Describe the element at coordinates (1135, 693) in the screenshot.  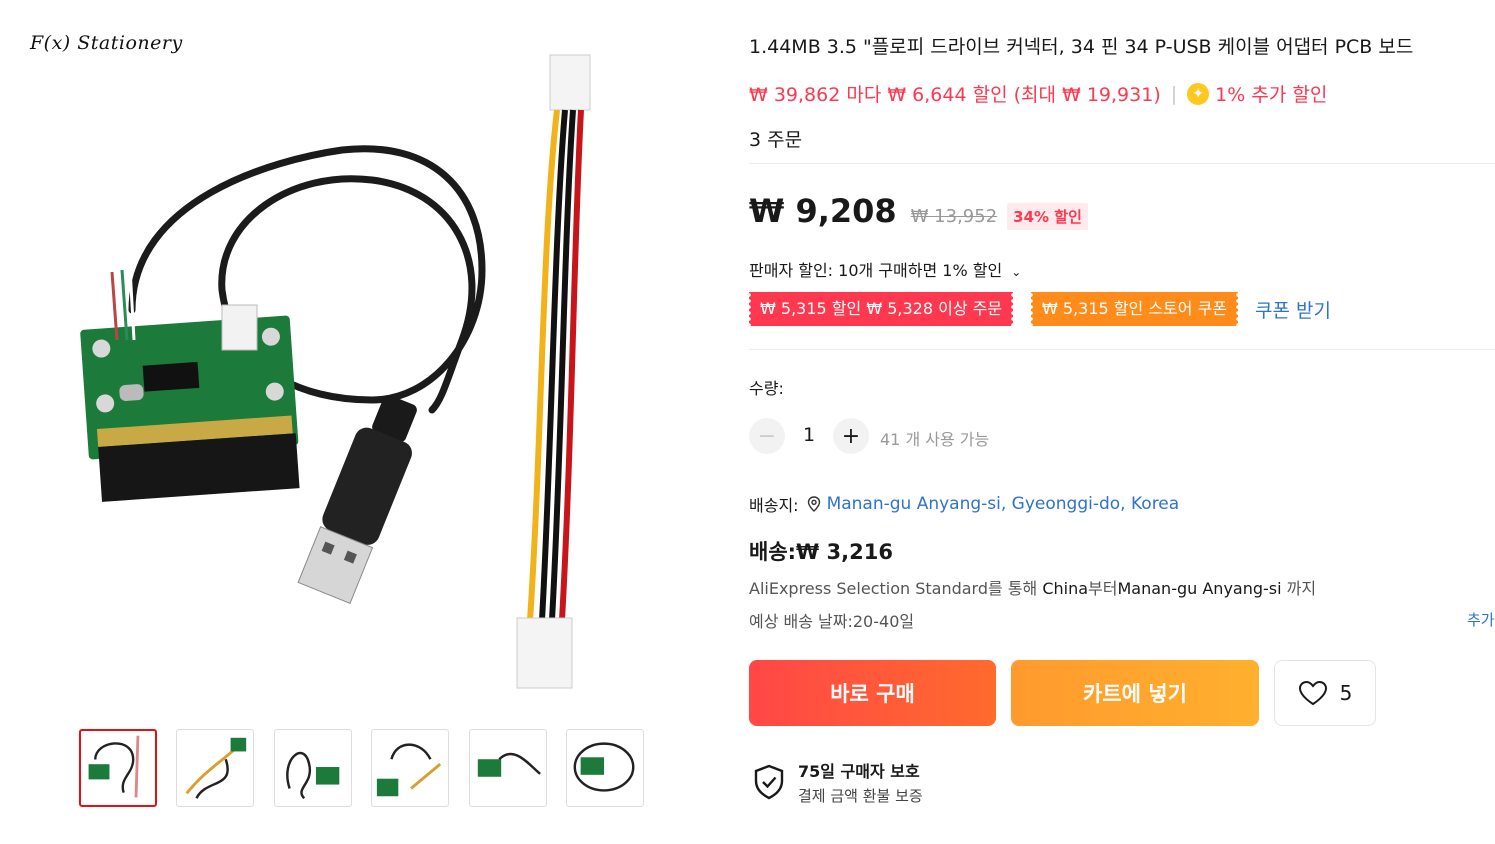
I see `add-to-cart-button: 카트에 넣기` at that location.